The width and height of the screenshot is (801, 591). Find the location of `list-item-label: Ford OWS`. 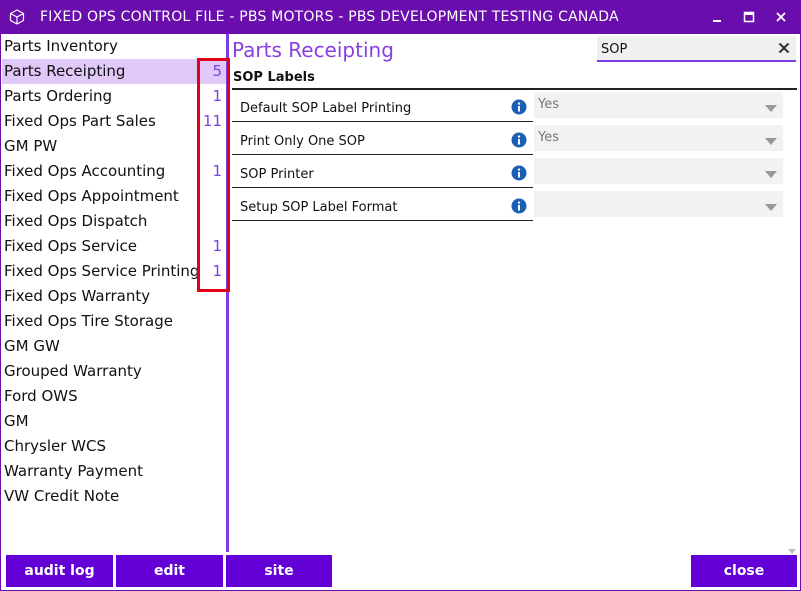

list-item-label: Ford OWS is located at coordinates (41, 396).